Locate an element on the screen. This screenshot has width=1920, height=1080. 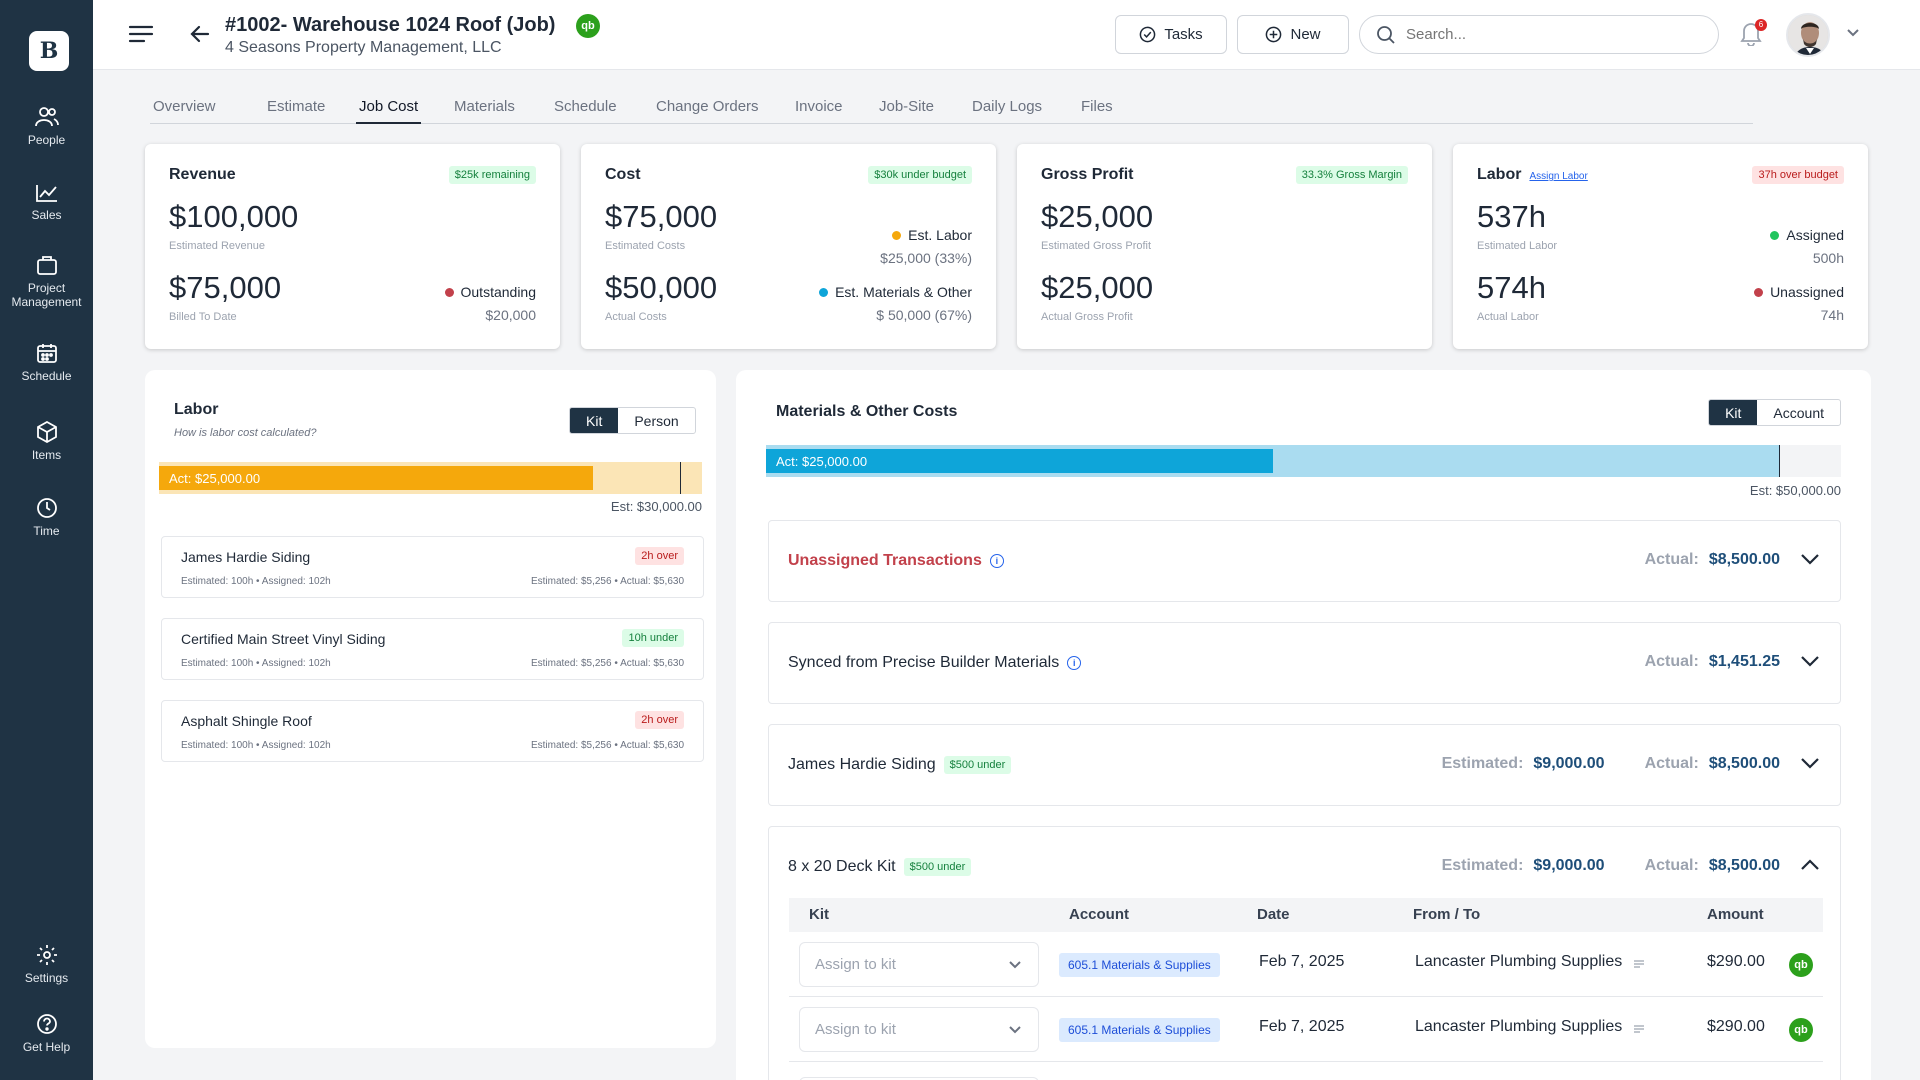
tab-daily-logs: Daily Logs is located at coordinates (1007, 111).